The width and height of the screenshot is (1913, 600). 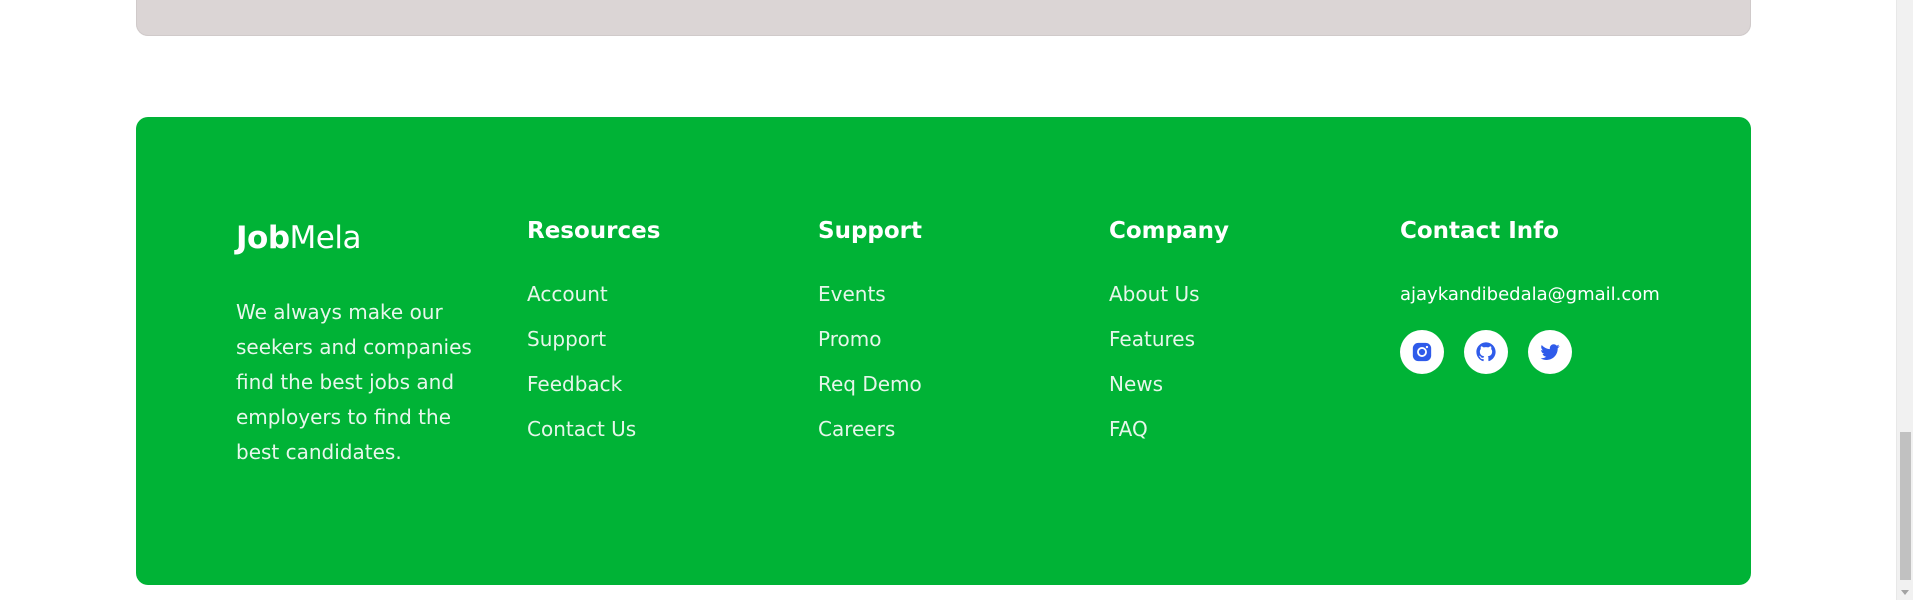 What do you see at coordinates (870, 348) in the screenshot?
I see `footer-link-promo: Promo` at bounding box center [870, 348].